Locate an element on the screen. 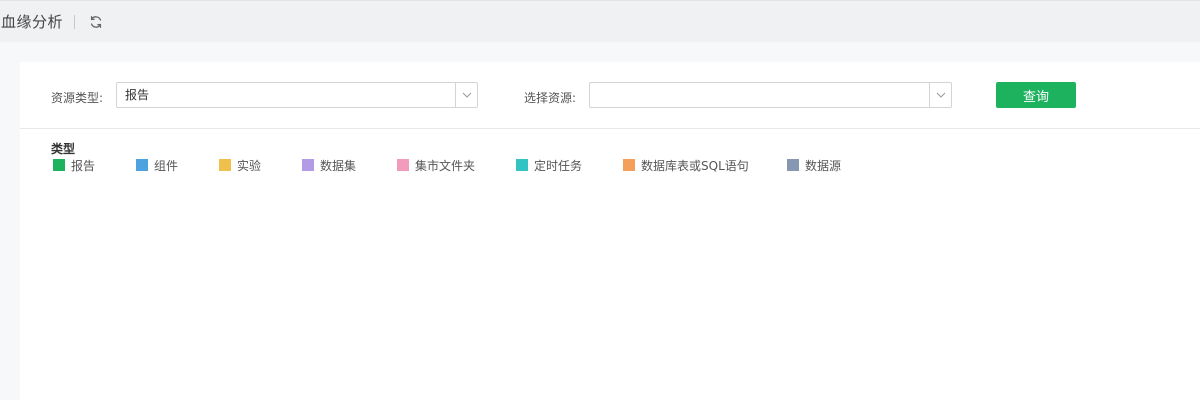 This screenshot has width=1200, height=400. refresh-icon is located at coordinates (96, 21).